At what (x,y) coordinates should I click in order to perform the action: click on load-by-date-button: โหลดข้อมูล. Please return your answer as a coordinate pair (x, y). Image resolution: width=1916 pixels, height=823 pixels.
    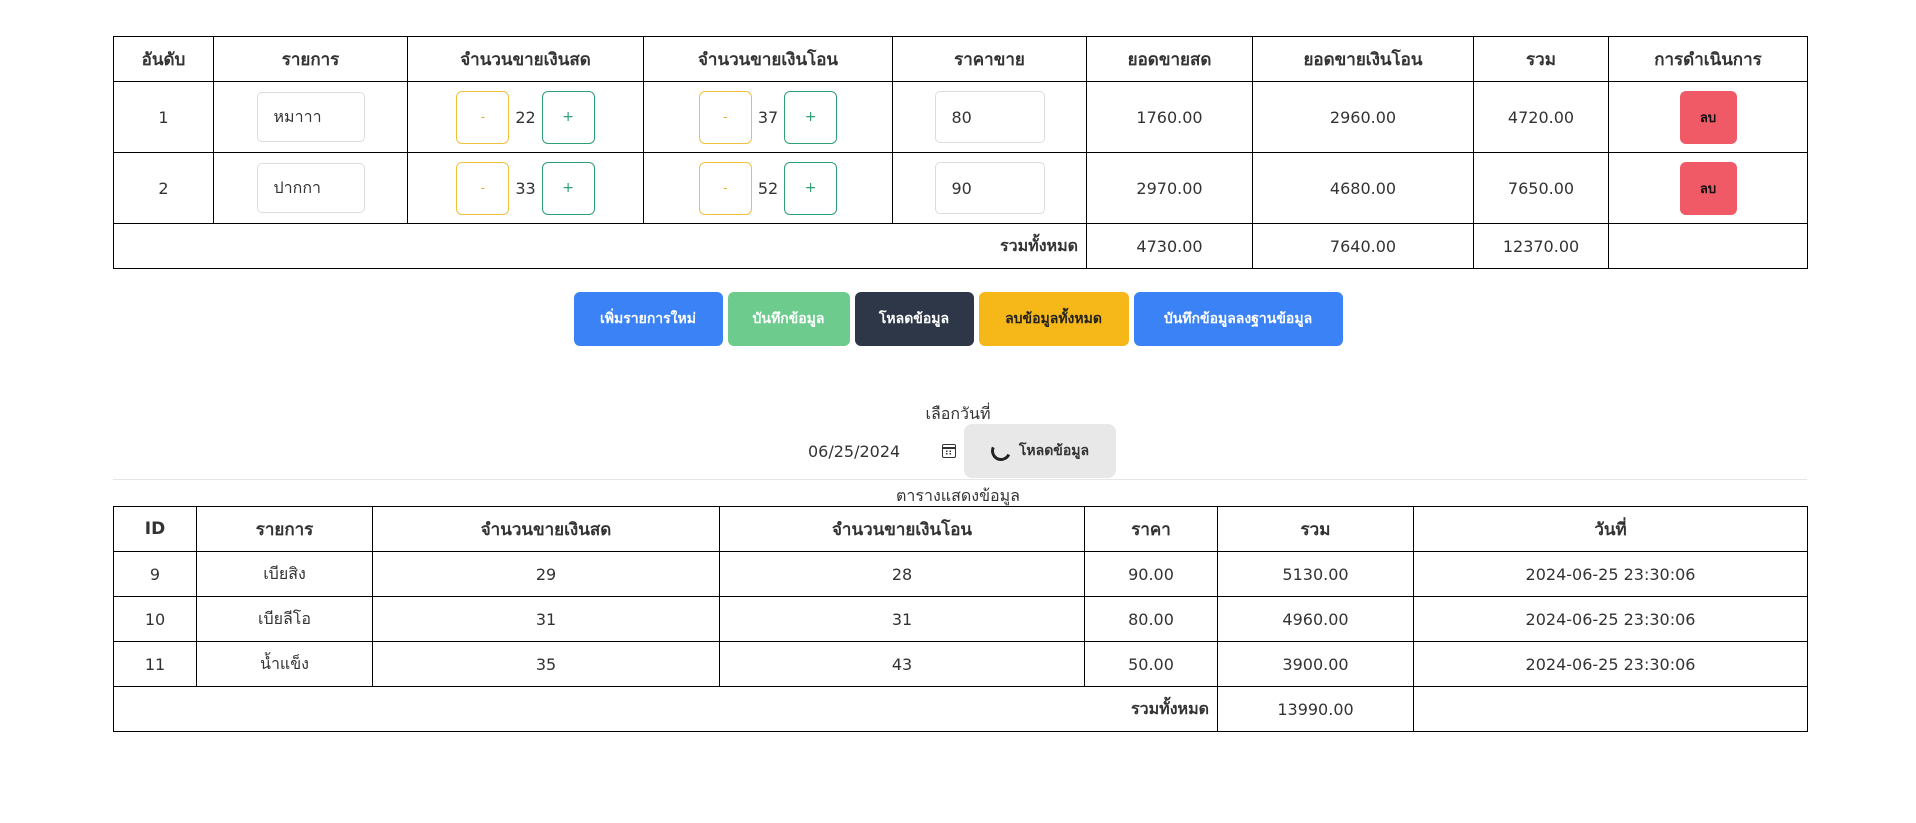
    Looking at the image, I should click on (1040, 451).